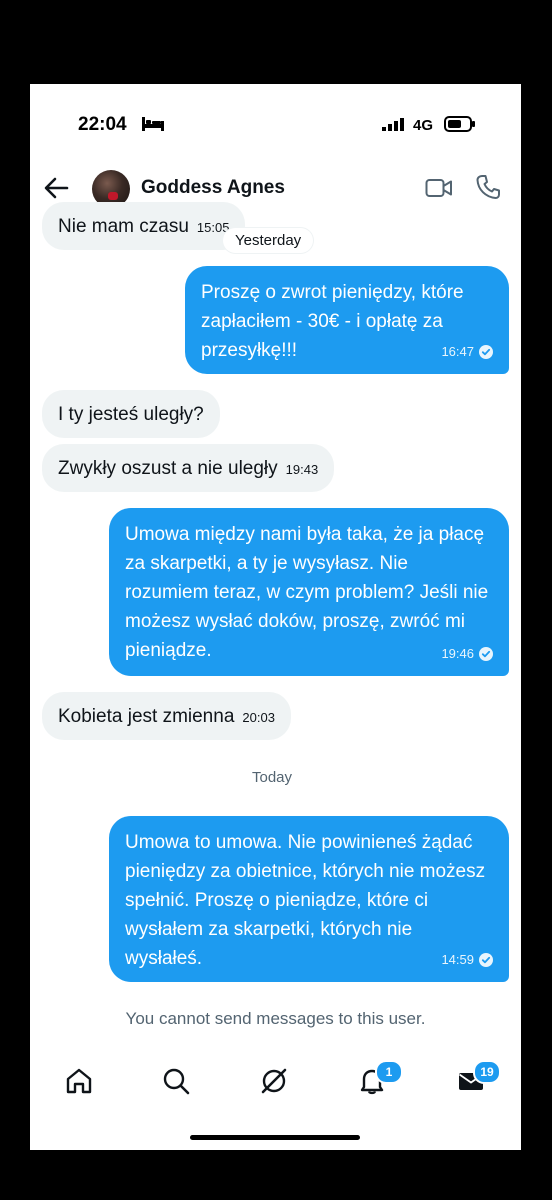 The height and width of the screenshot is (1200, 552). What do you see at coordinates (213, 188) in the screenshot?
I see `contact-name: Goddess Agnes` at bounding box center [213, 188].